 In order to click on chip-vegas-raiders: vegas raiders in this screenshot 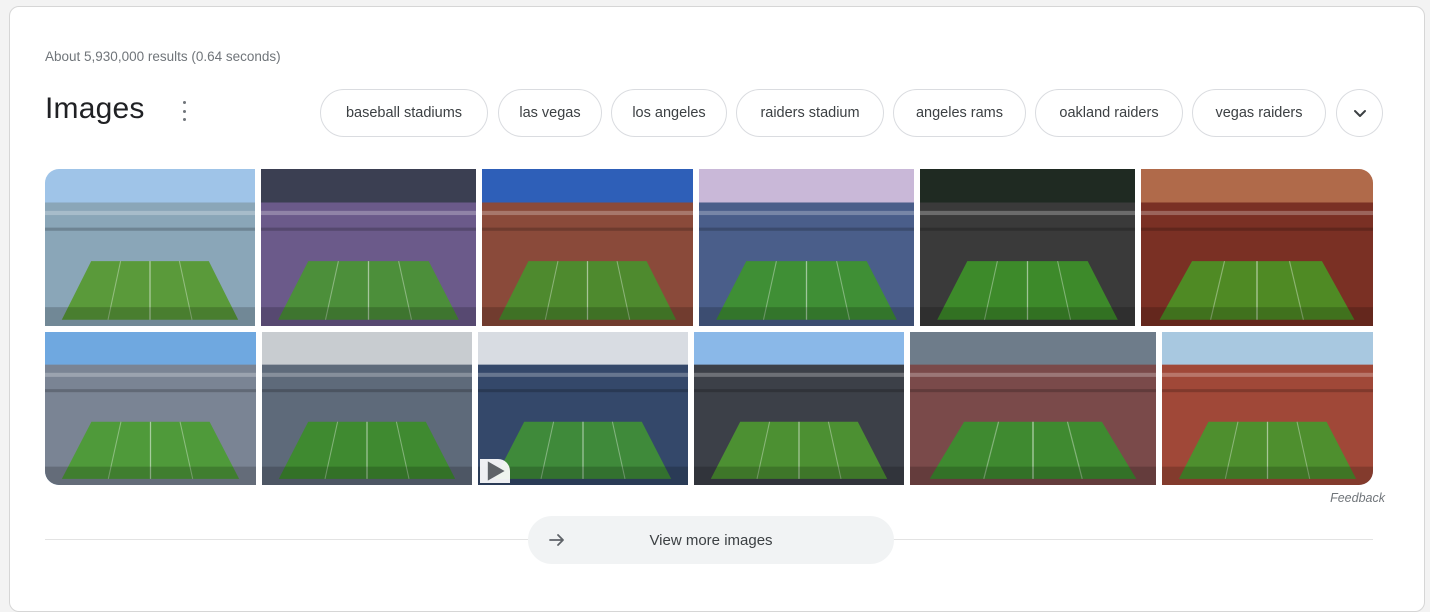, I will do `click(1259, 113)`.